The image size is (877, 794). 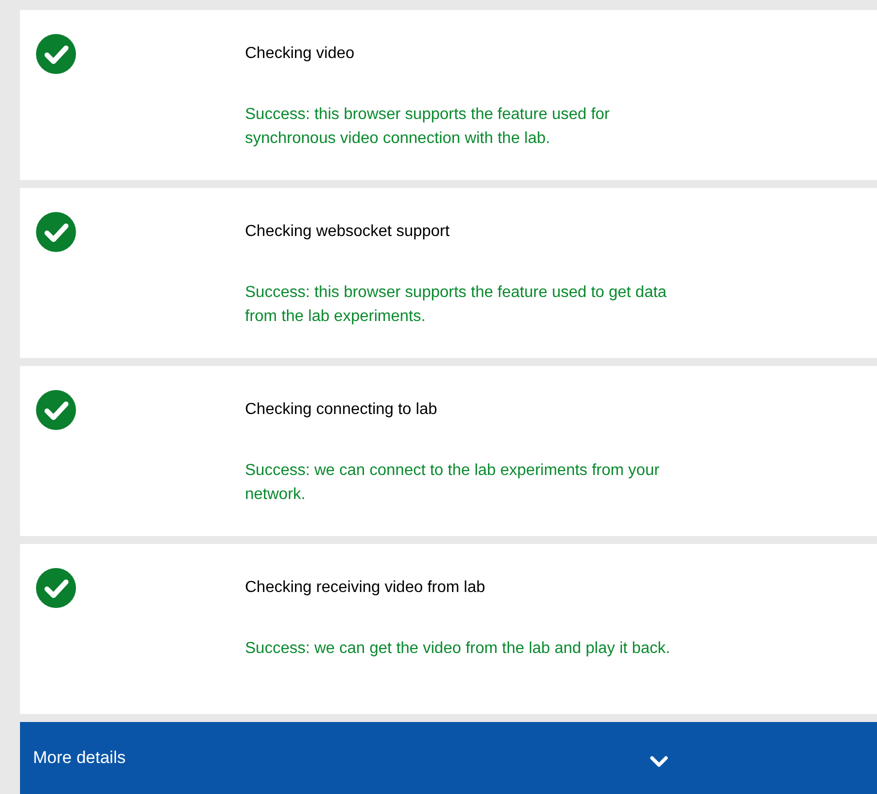 I want to click on check-title: Checking receiving video from lab, so click(x=365, y=588).